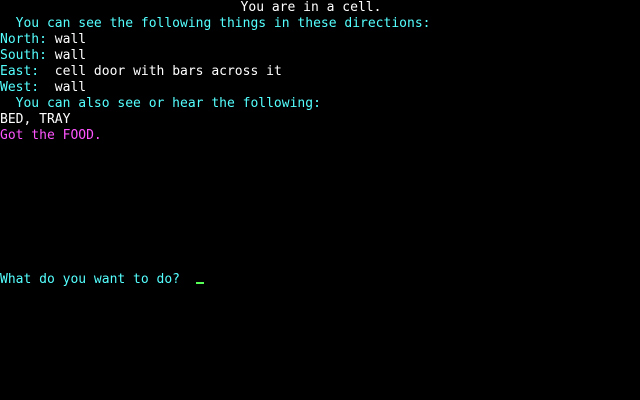 This screenshot has width=640, height=400. I want to click on direction-row-north: North: wall, so click(320, 40).